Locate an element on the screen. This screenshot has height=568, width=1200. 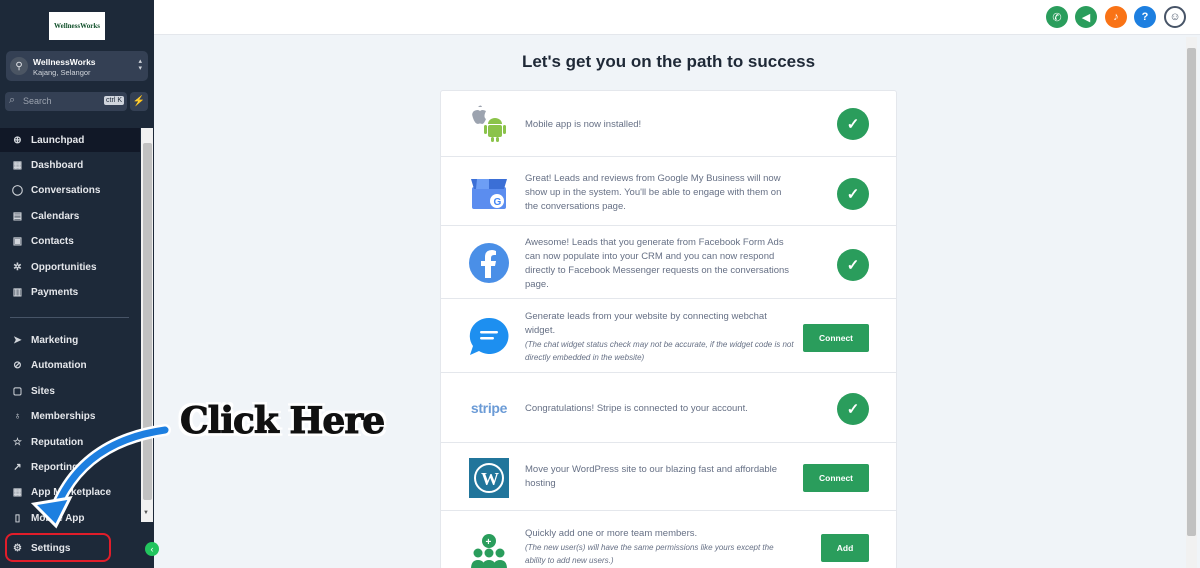
sidebar-item-label: Launchpad is located at coordinates (58, 140).